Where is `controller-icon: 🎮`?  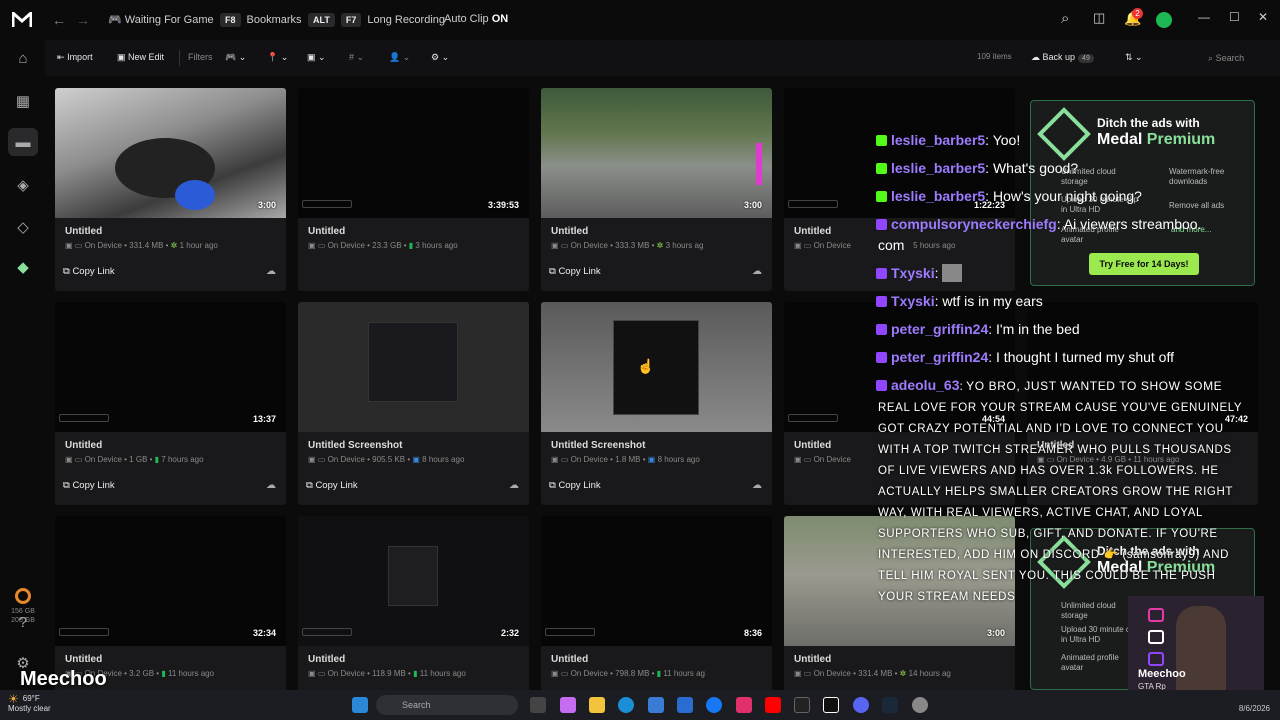
controller-icon: 🎮 is located at coordinates (115, 20).